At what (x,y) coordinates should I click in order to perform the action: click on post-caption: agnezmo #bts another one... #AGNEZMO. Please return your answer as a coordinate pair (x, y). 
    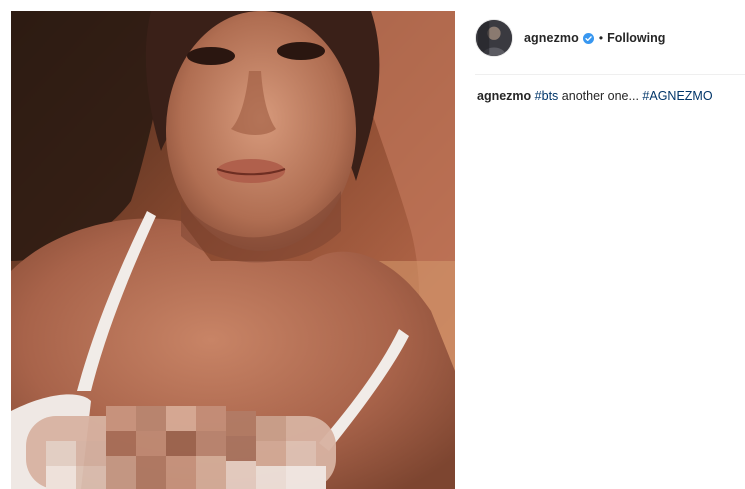
    Looking at the image, I should click on (609, 96).